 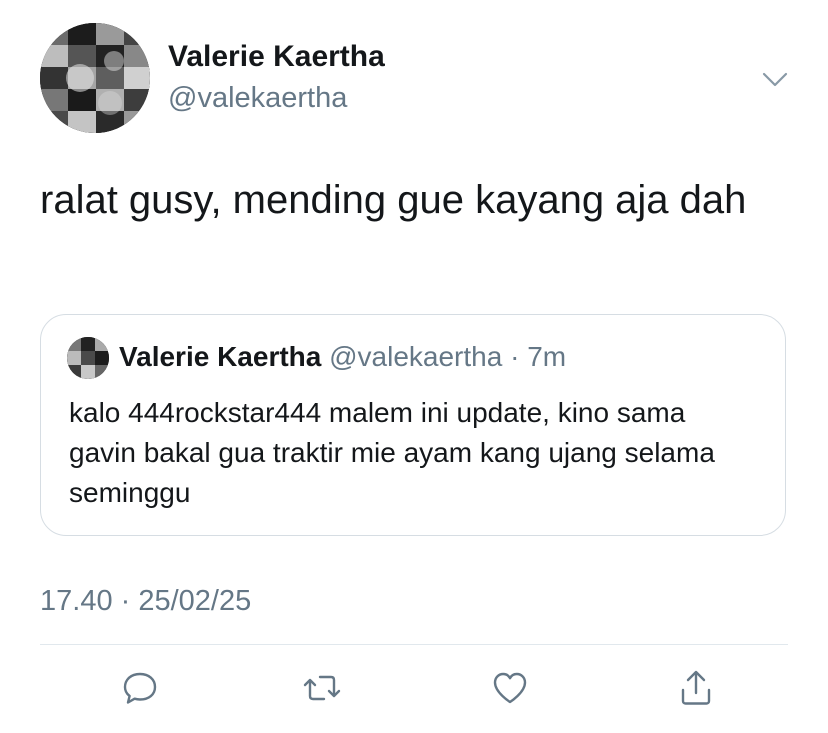 What do you see at coordinates (95, 78) in the screenshot?
I see `author-avatar` at bounding box center [95, 78].